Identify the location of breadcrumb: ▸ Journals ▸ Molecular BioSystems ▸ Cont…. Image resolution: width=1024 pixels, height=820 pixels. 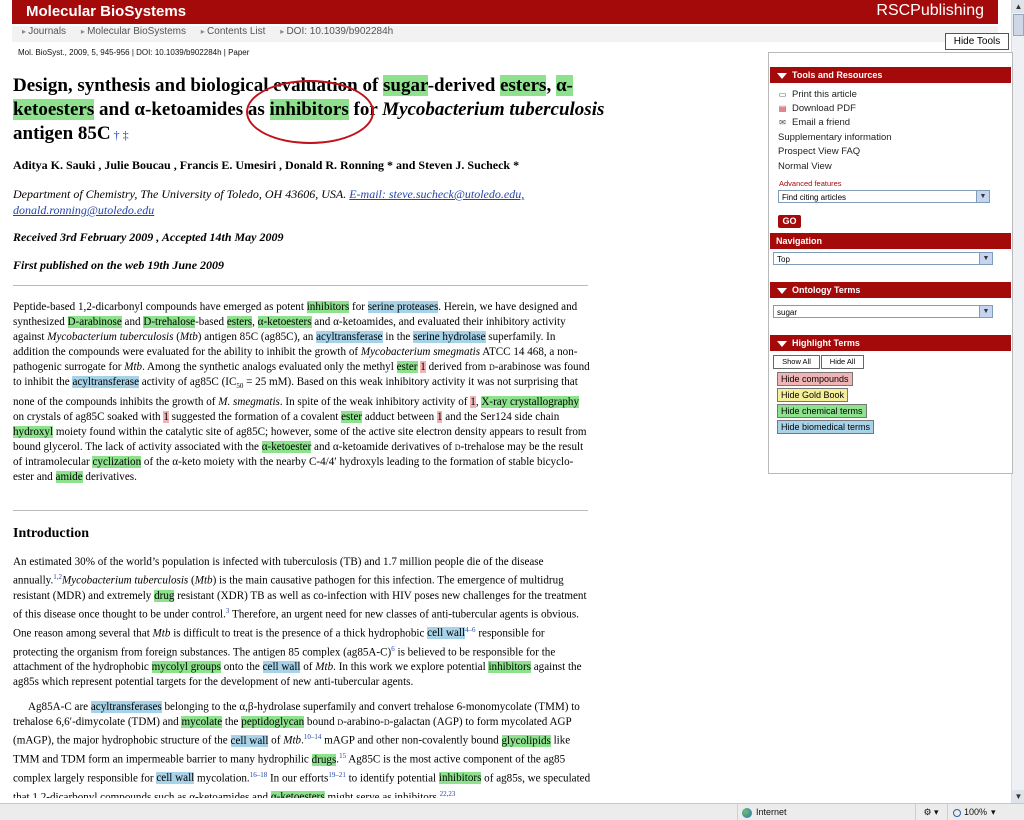
(505, 34).